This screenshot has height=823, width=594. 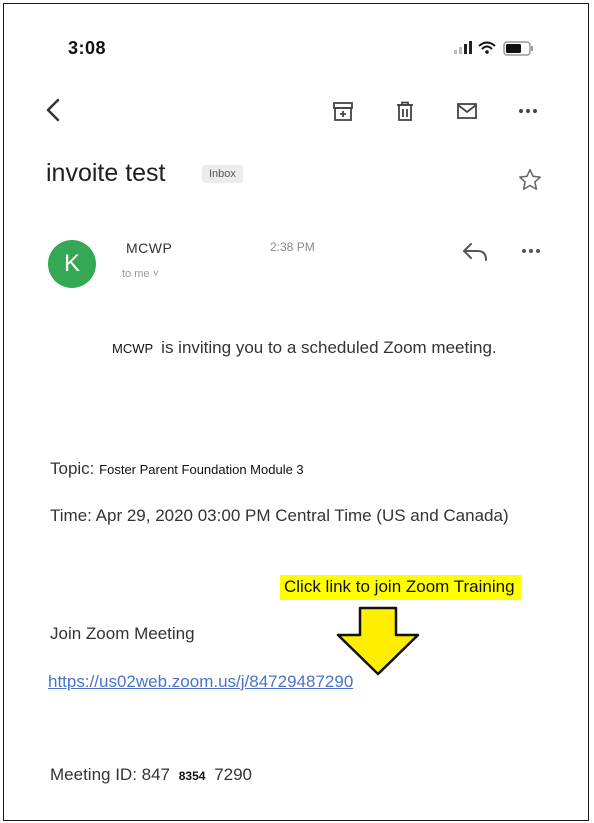 What do you see at coordinates (502, 48) in the screenshot?
I see `status-icons` at bounding box center [502, 48].